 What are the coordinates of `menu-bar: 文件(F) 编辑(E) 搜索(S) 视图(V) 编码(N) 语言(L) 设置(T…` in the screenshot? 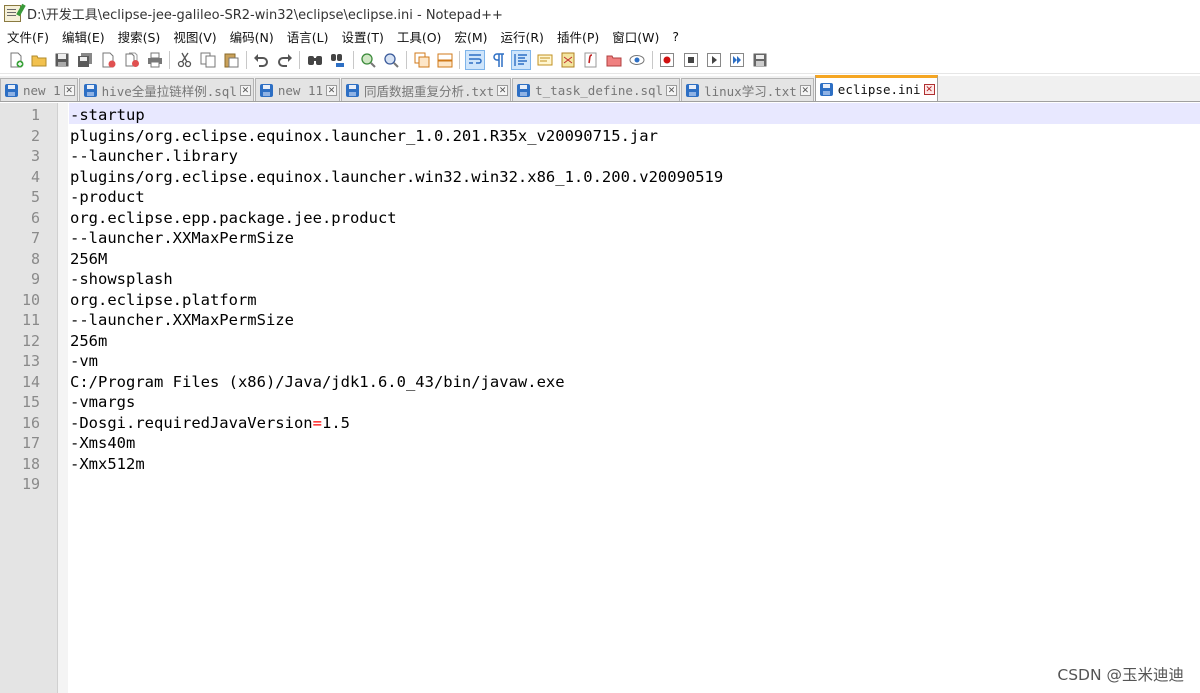 It's located at (600, 36).